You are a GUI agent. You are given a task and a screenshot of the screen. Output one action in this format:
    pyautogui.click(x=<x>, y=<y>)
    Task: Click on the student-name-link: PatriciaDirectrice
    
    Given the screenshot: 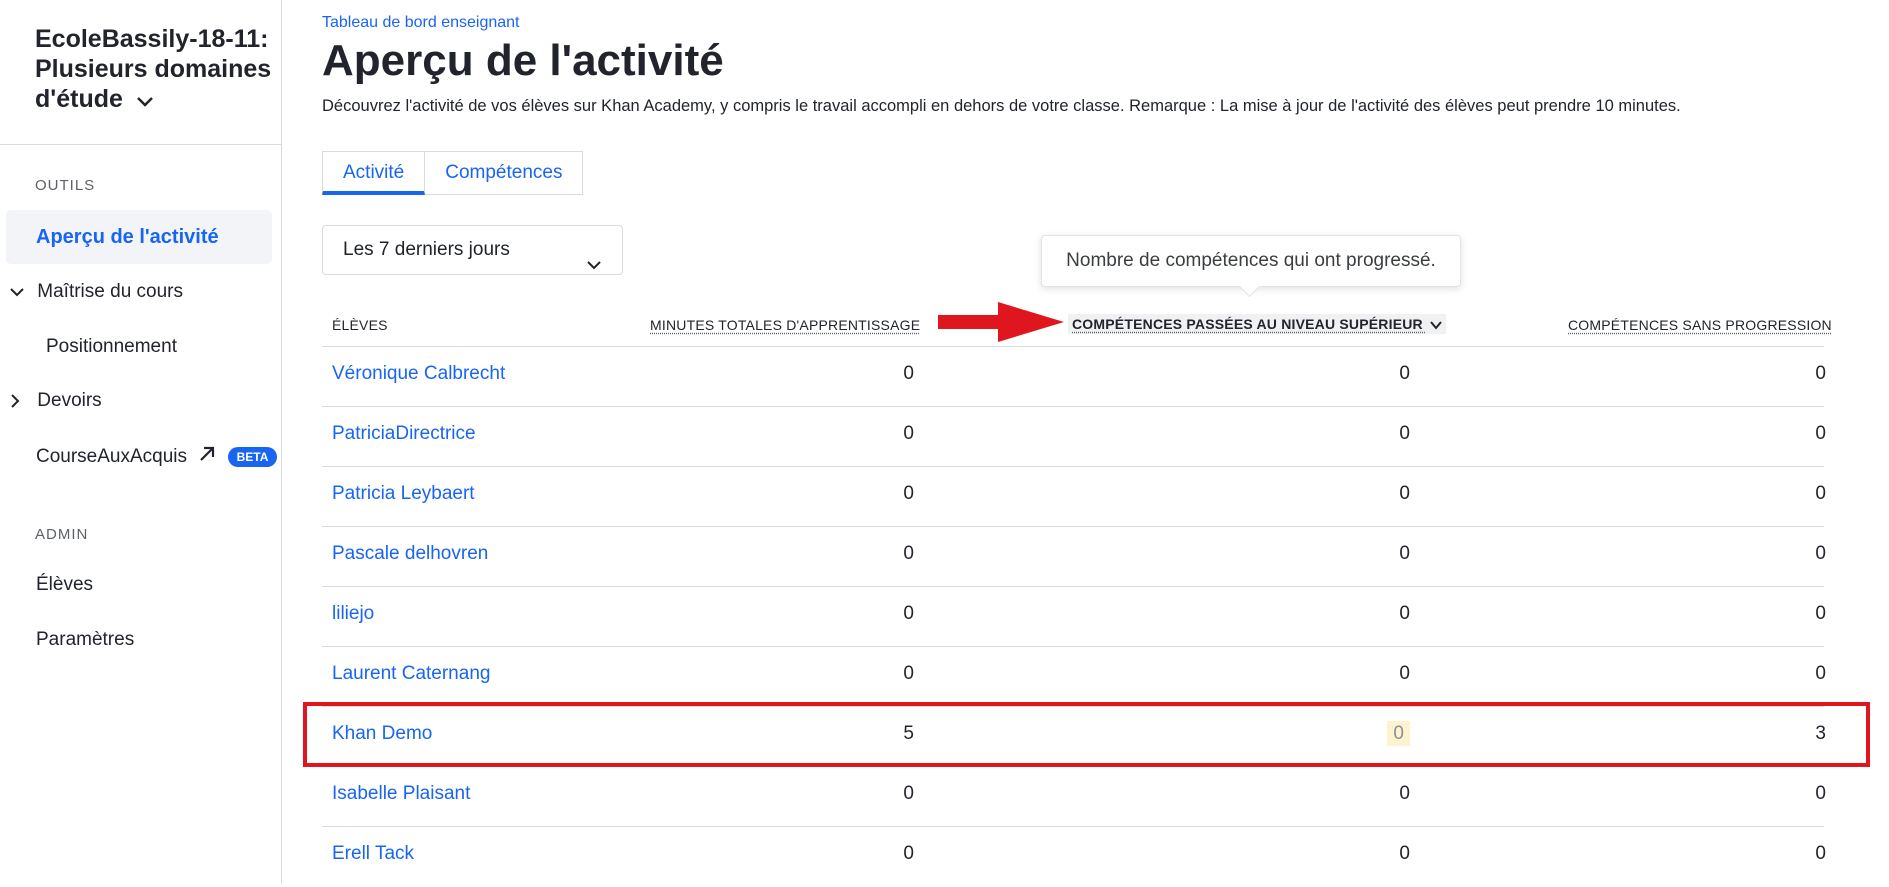 What is the action you would take?
    pyautogui.click(x=404, y=434)
    